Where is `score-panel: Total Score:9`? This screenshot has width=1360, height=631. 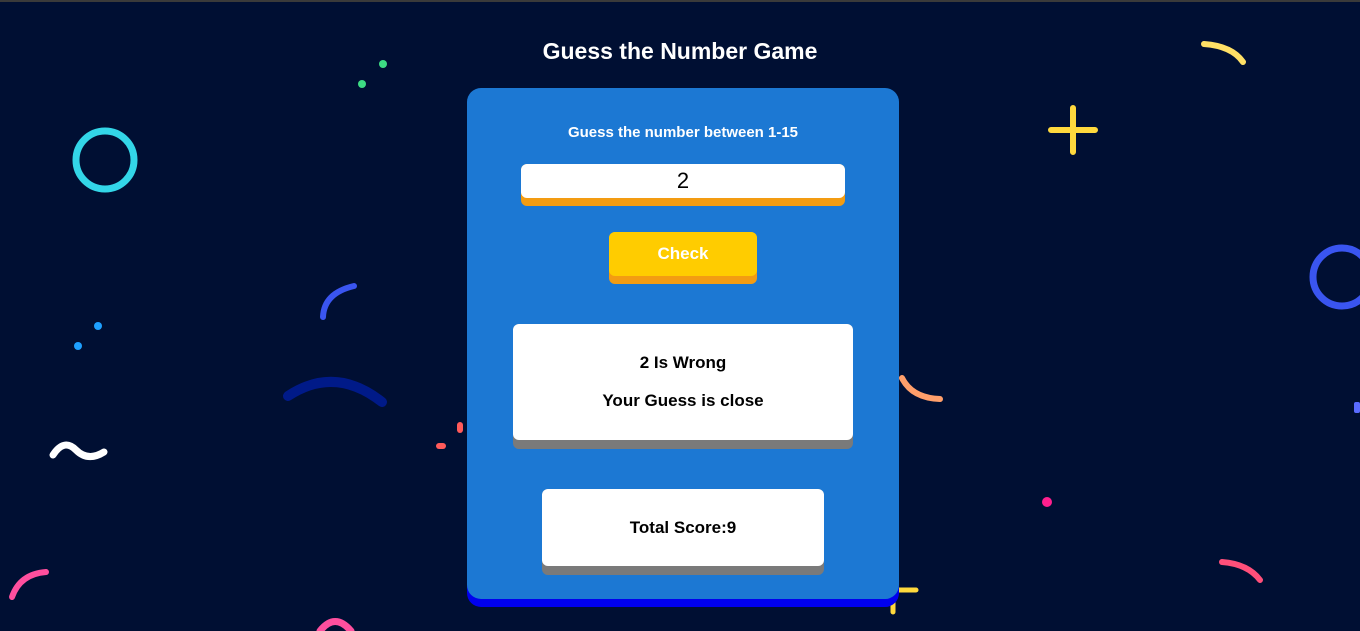 score-panel: Total Score:9 is located at coordinates (683, 527).